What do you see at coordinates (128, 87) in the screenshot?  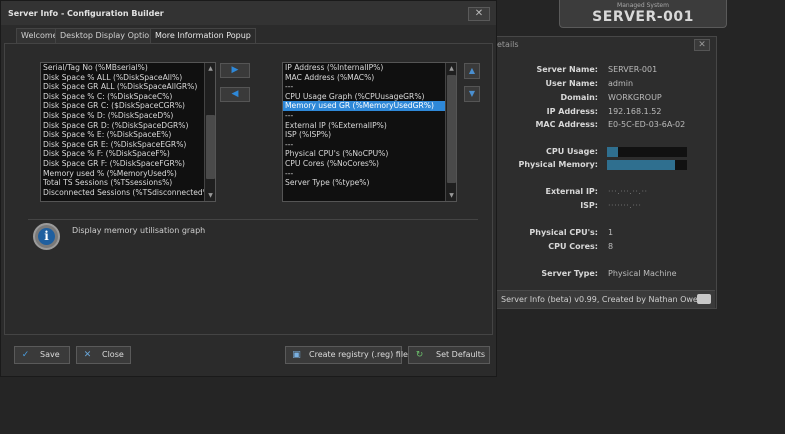 I see `available-item: Disk Space GR ALL (%DiskSpaceAllGR%)` at bounding box center [128, 87].